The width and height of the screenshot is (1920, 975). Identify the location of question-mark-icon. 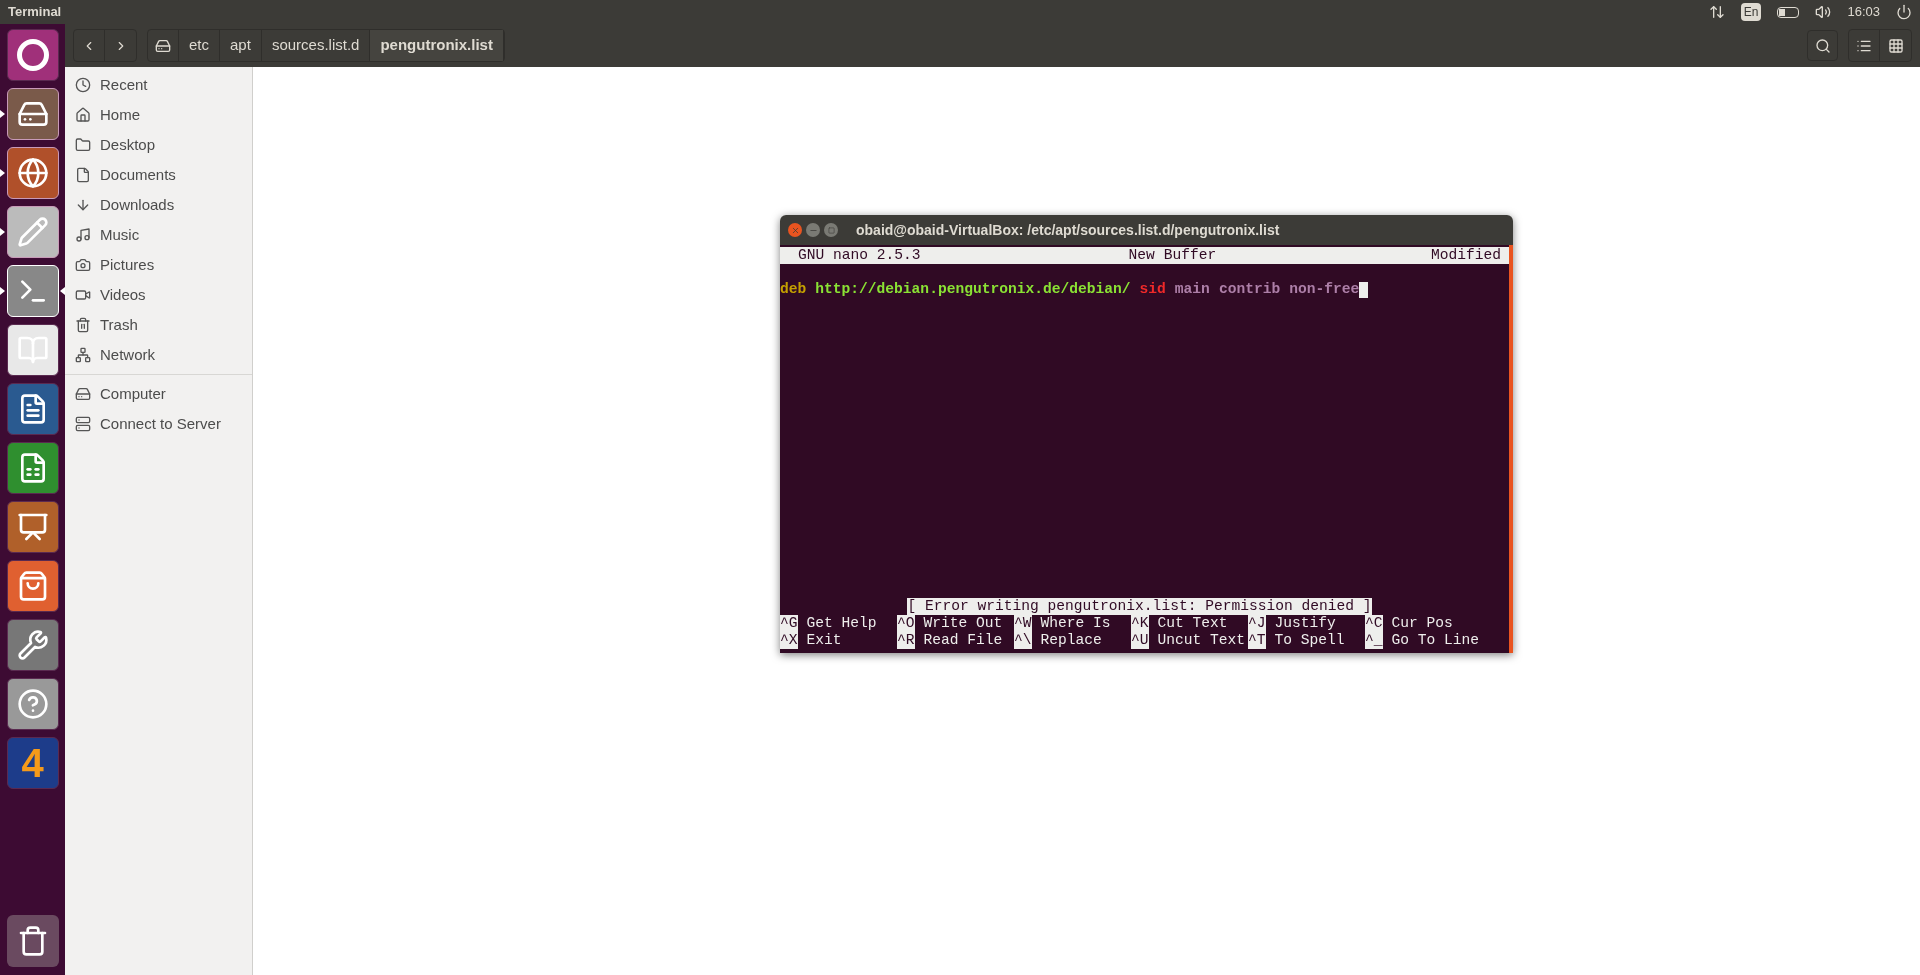
(32, 703).